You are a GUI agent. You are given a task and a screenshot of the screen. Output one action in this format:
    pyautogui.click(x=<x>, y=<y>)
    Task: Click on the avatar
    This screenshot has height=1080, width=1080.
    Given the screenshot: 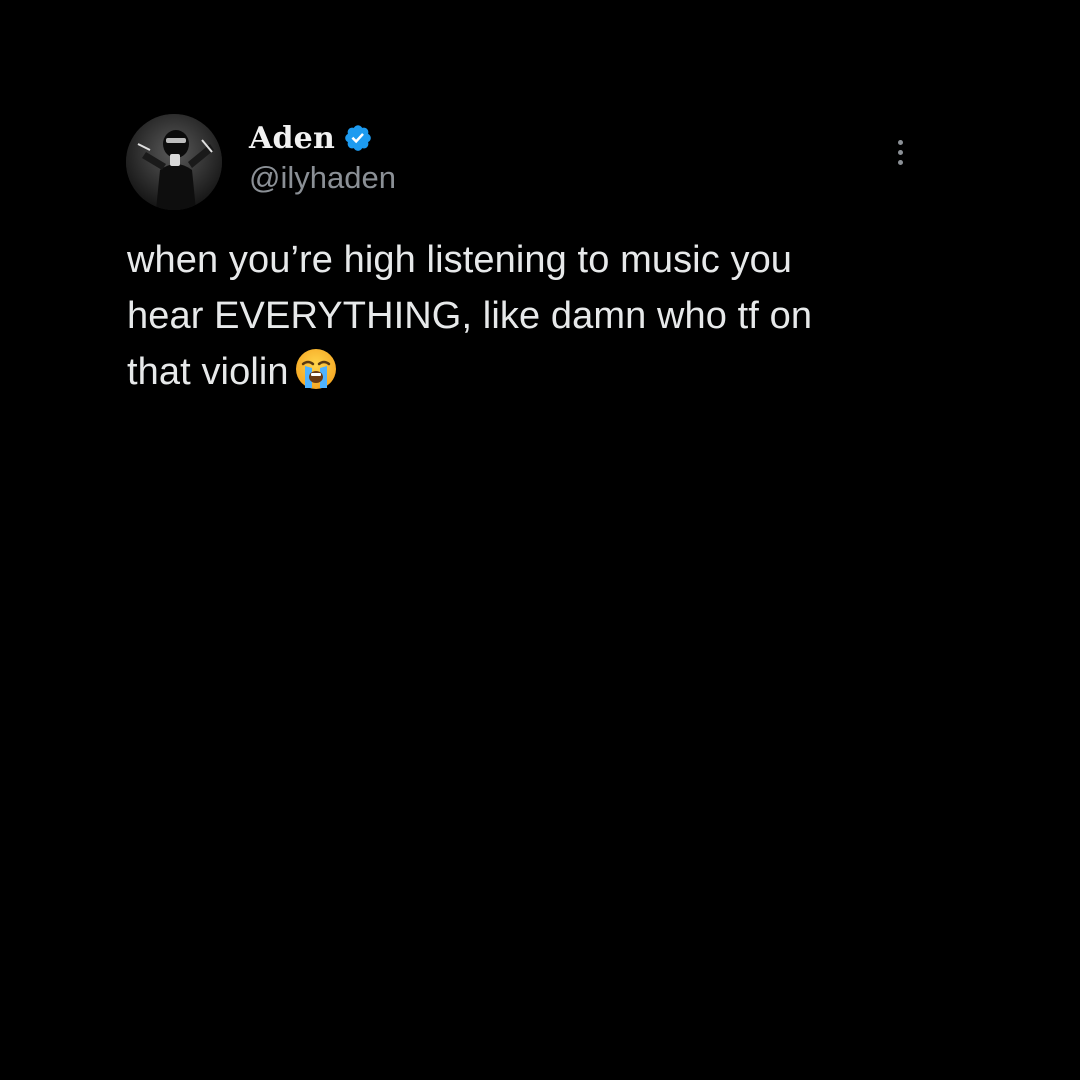 What is the action you would take?
    pyautogui.click(x=174, y=162)
    